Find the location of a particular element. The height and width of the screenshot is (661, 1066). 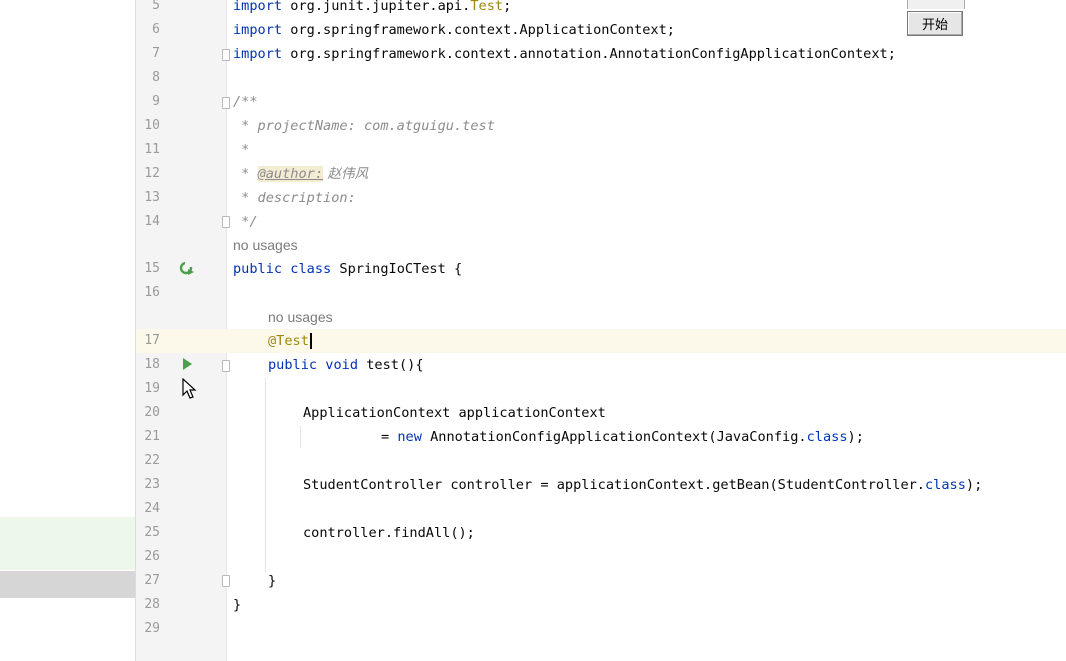

start-button: 开始 is located at coordinates (935, 23).